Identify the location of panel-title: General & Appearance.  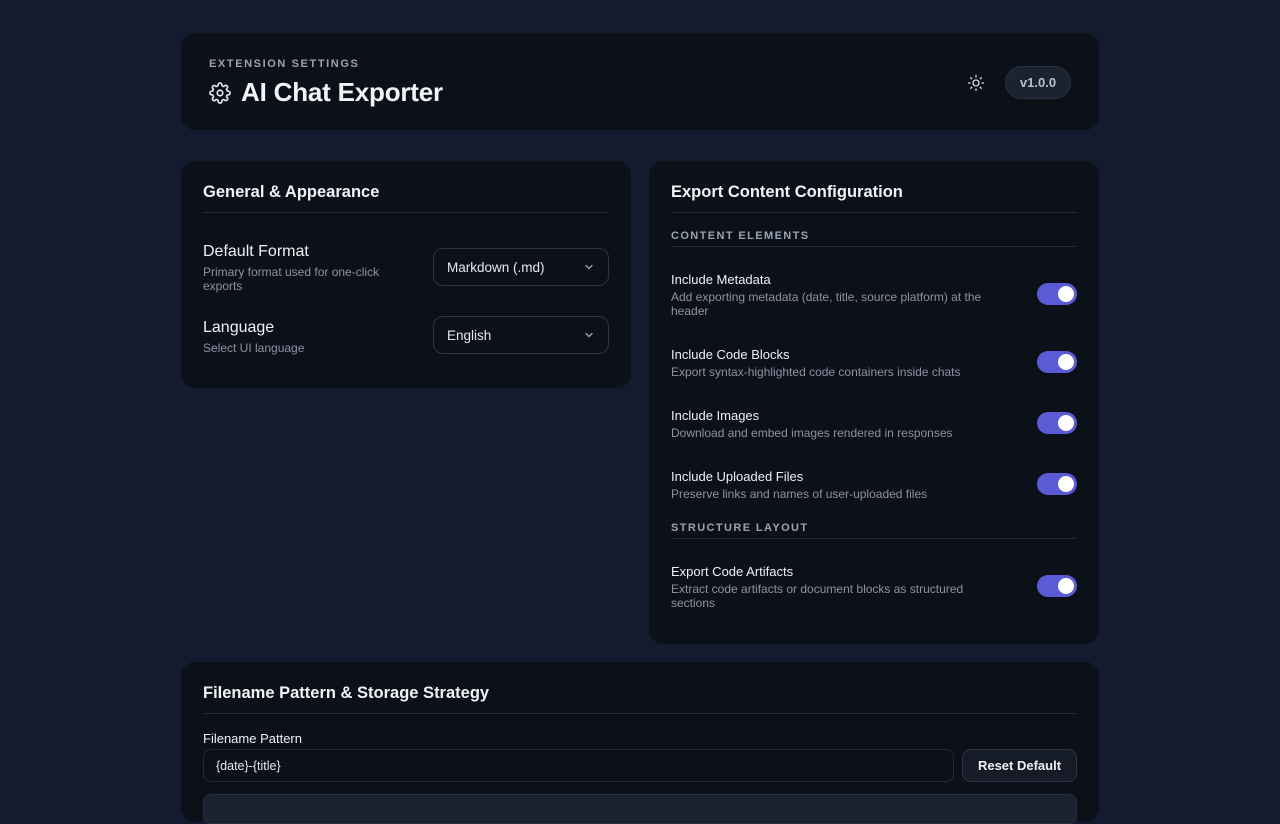
(291, 192).